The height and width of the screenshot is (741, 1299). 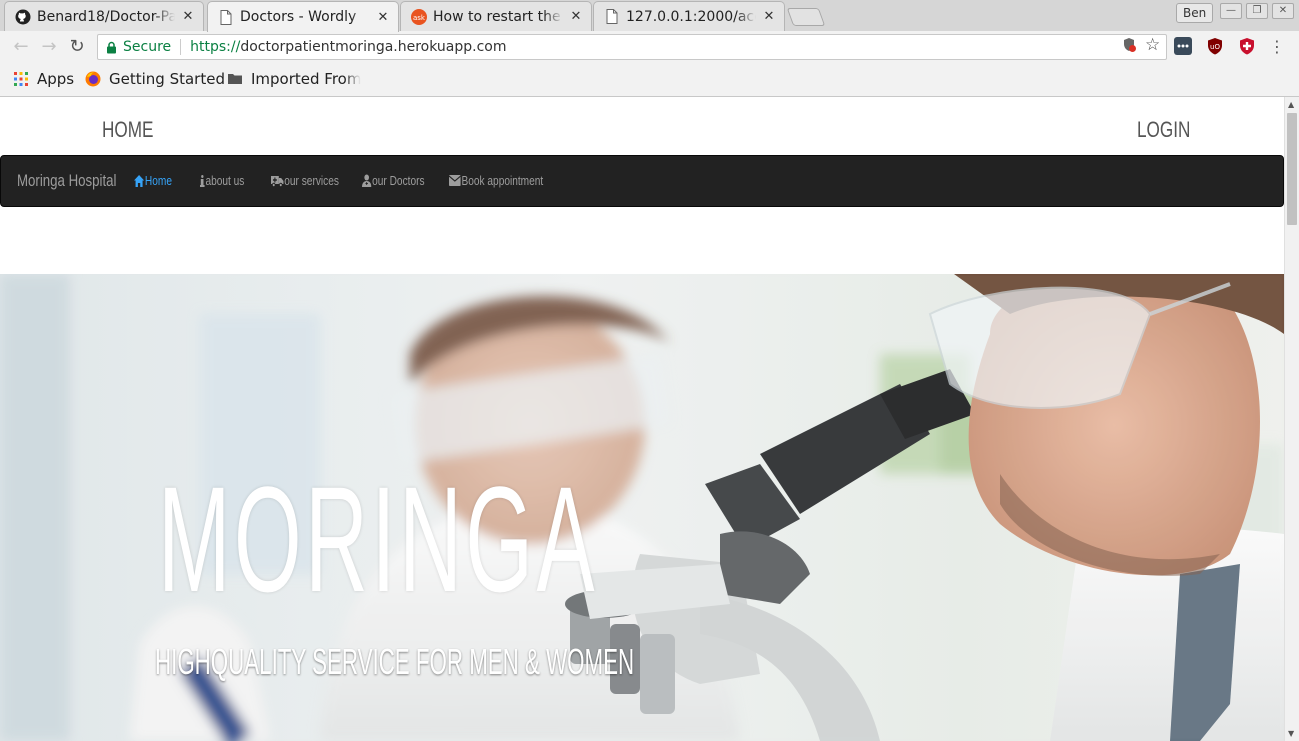 I want to click on nav-item-about: about us, so click(x=222, y=180).